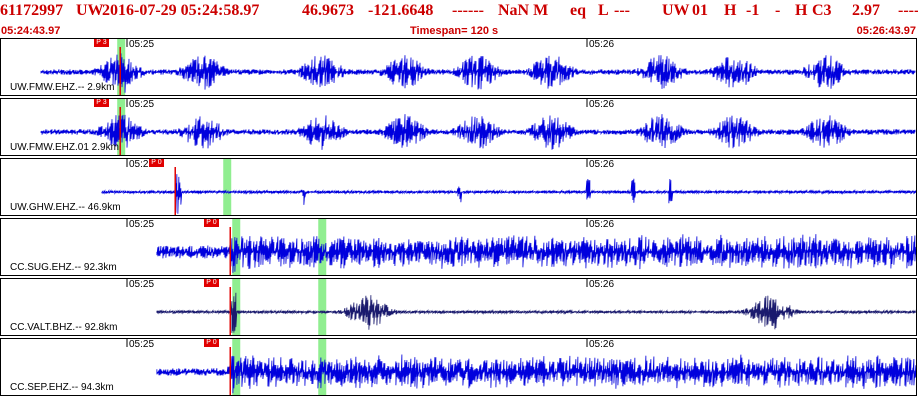 Image resolution: width=918 pixels, height=400 pixels. Describe the element at coordinates (328, 10) in the screenshot. I see `event-latitude: 46.9673` at that location.